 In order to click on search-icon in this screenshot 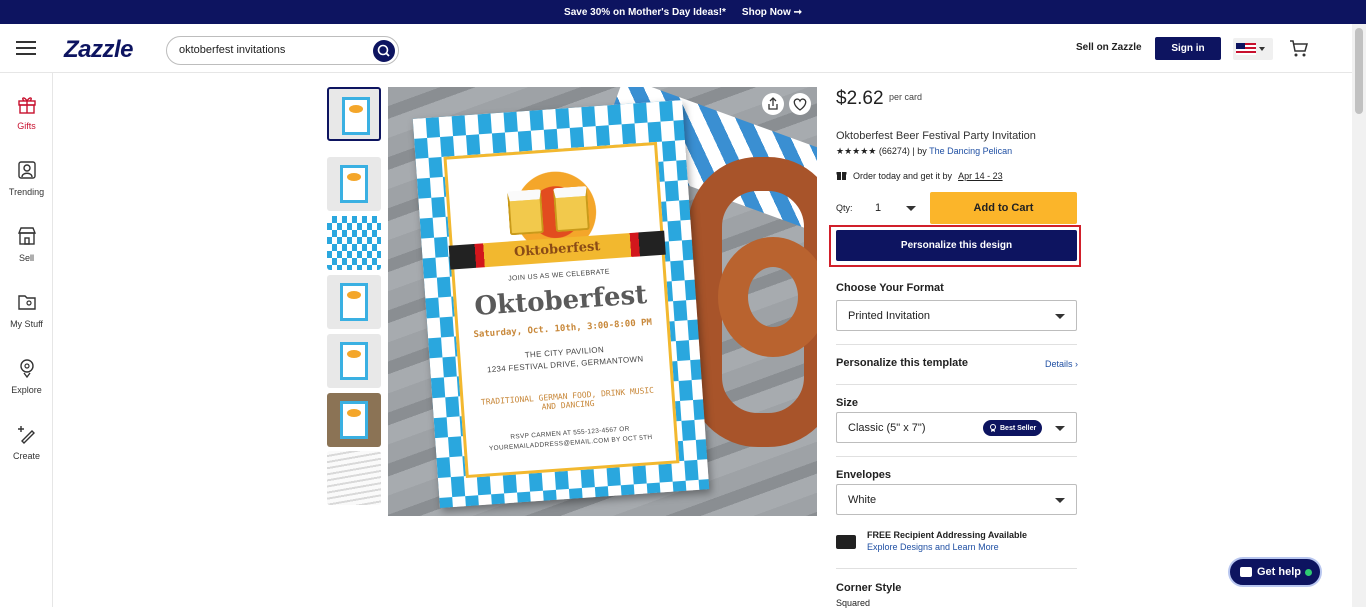, I will do `click(383, 50)`.